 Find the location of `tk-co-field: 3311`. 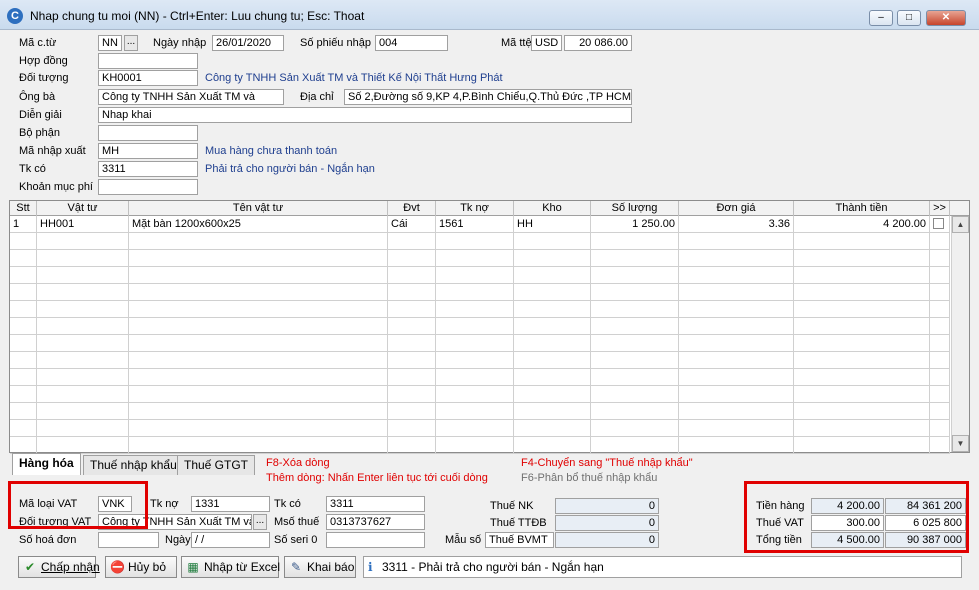

tk-co-field: 3311 is located at coordinates (148, 169).